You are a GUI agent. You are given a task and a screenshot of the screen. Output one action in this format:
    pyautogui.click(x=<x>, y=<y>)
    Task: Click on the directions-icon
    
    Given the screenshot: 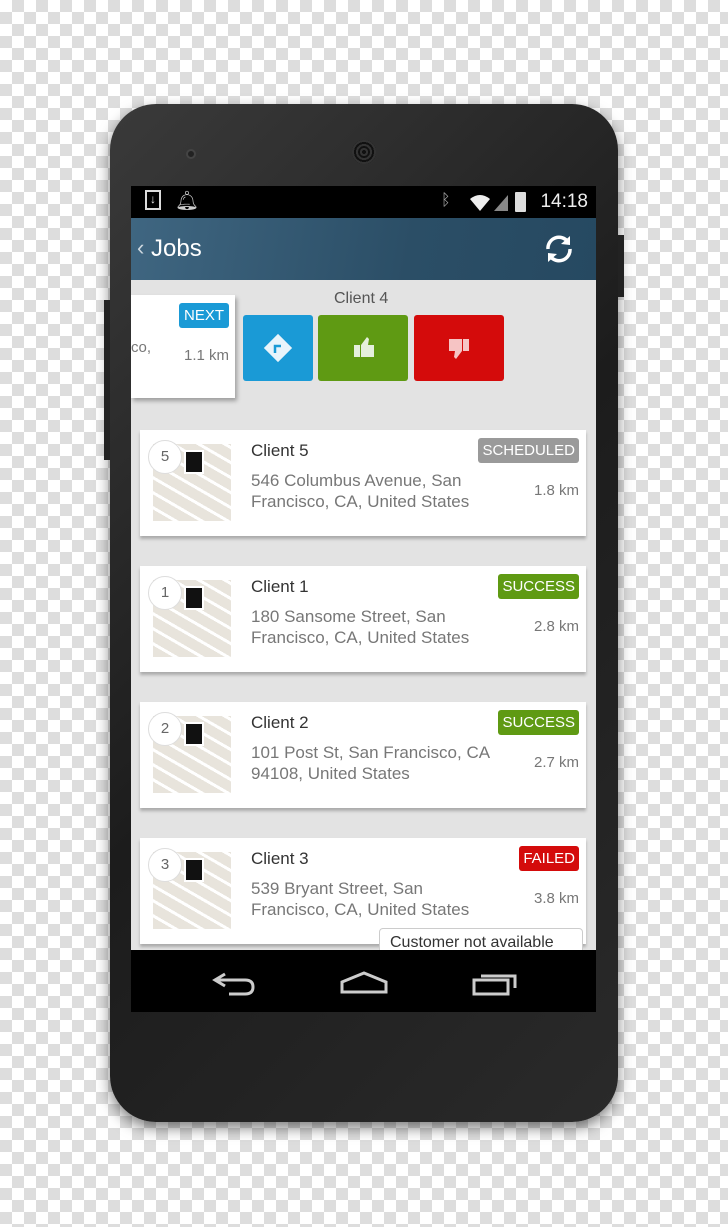 What is the action you would take?
    pyautogui.click(x=278, y=348)
    